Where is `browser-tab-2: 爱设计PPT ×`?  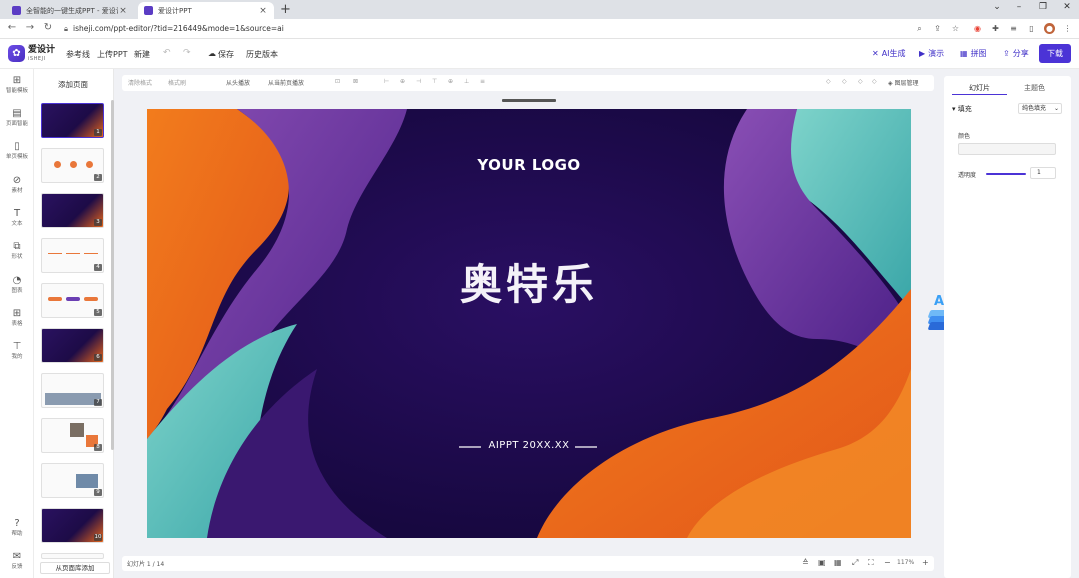 browser-tab-2: 爱设计PPT × is located at coordinates (206, 10).